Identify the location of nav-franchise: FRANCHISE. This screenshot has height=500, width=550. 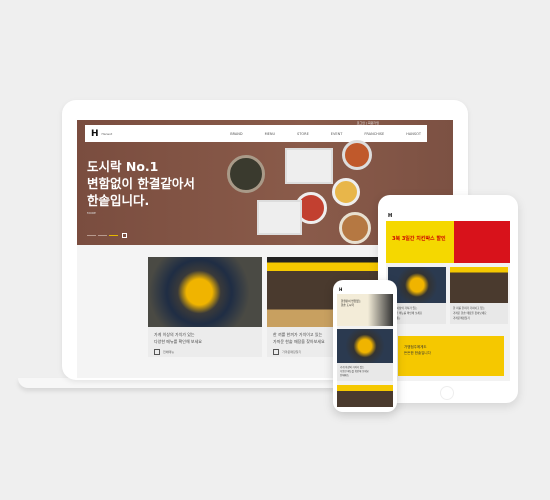
(374, 134).